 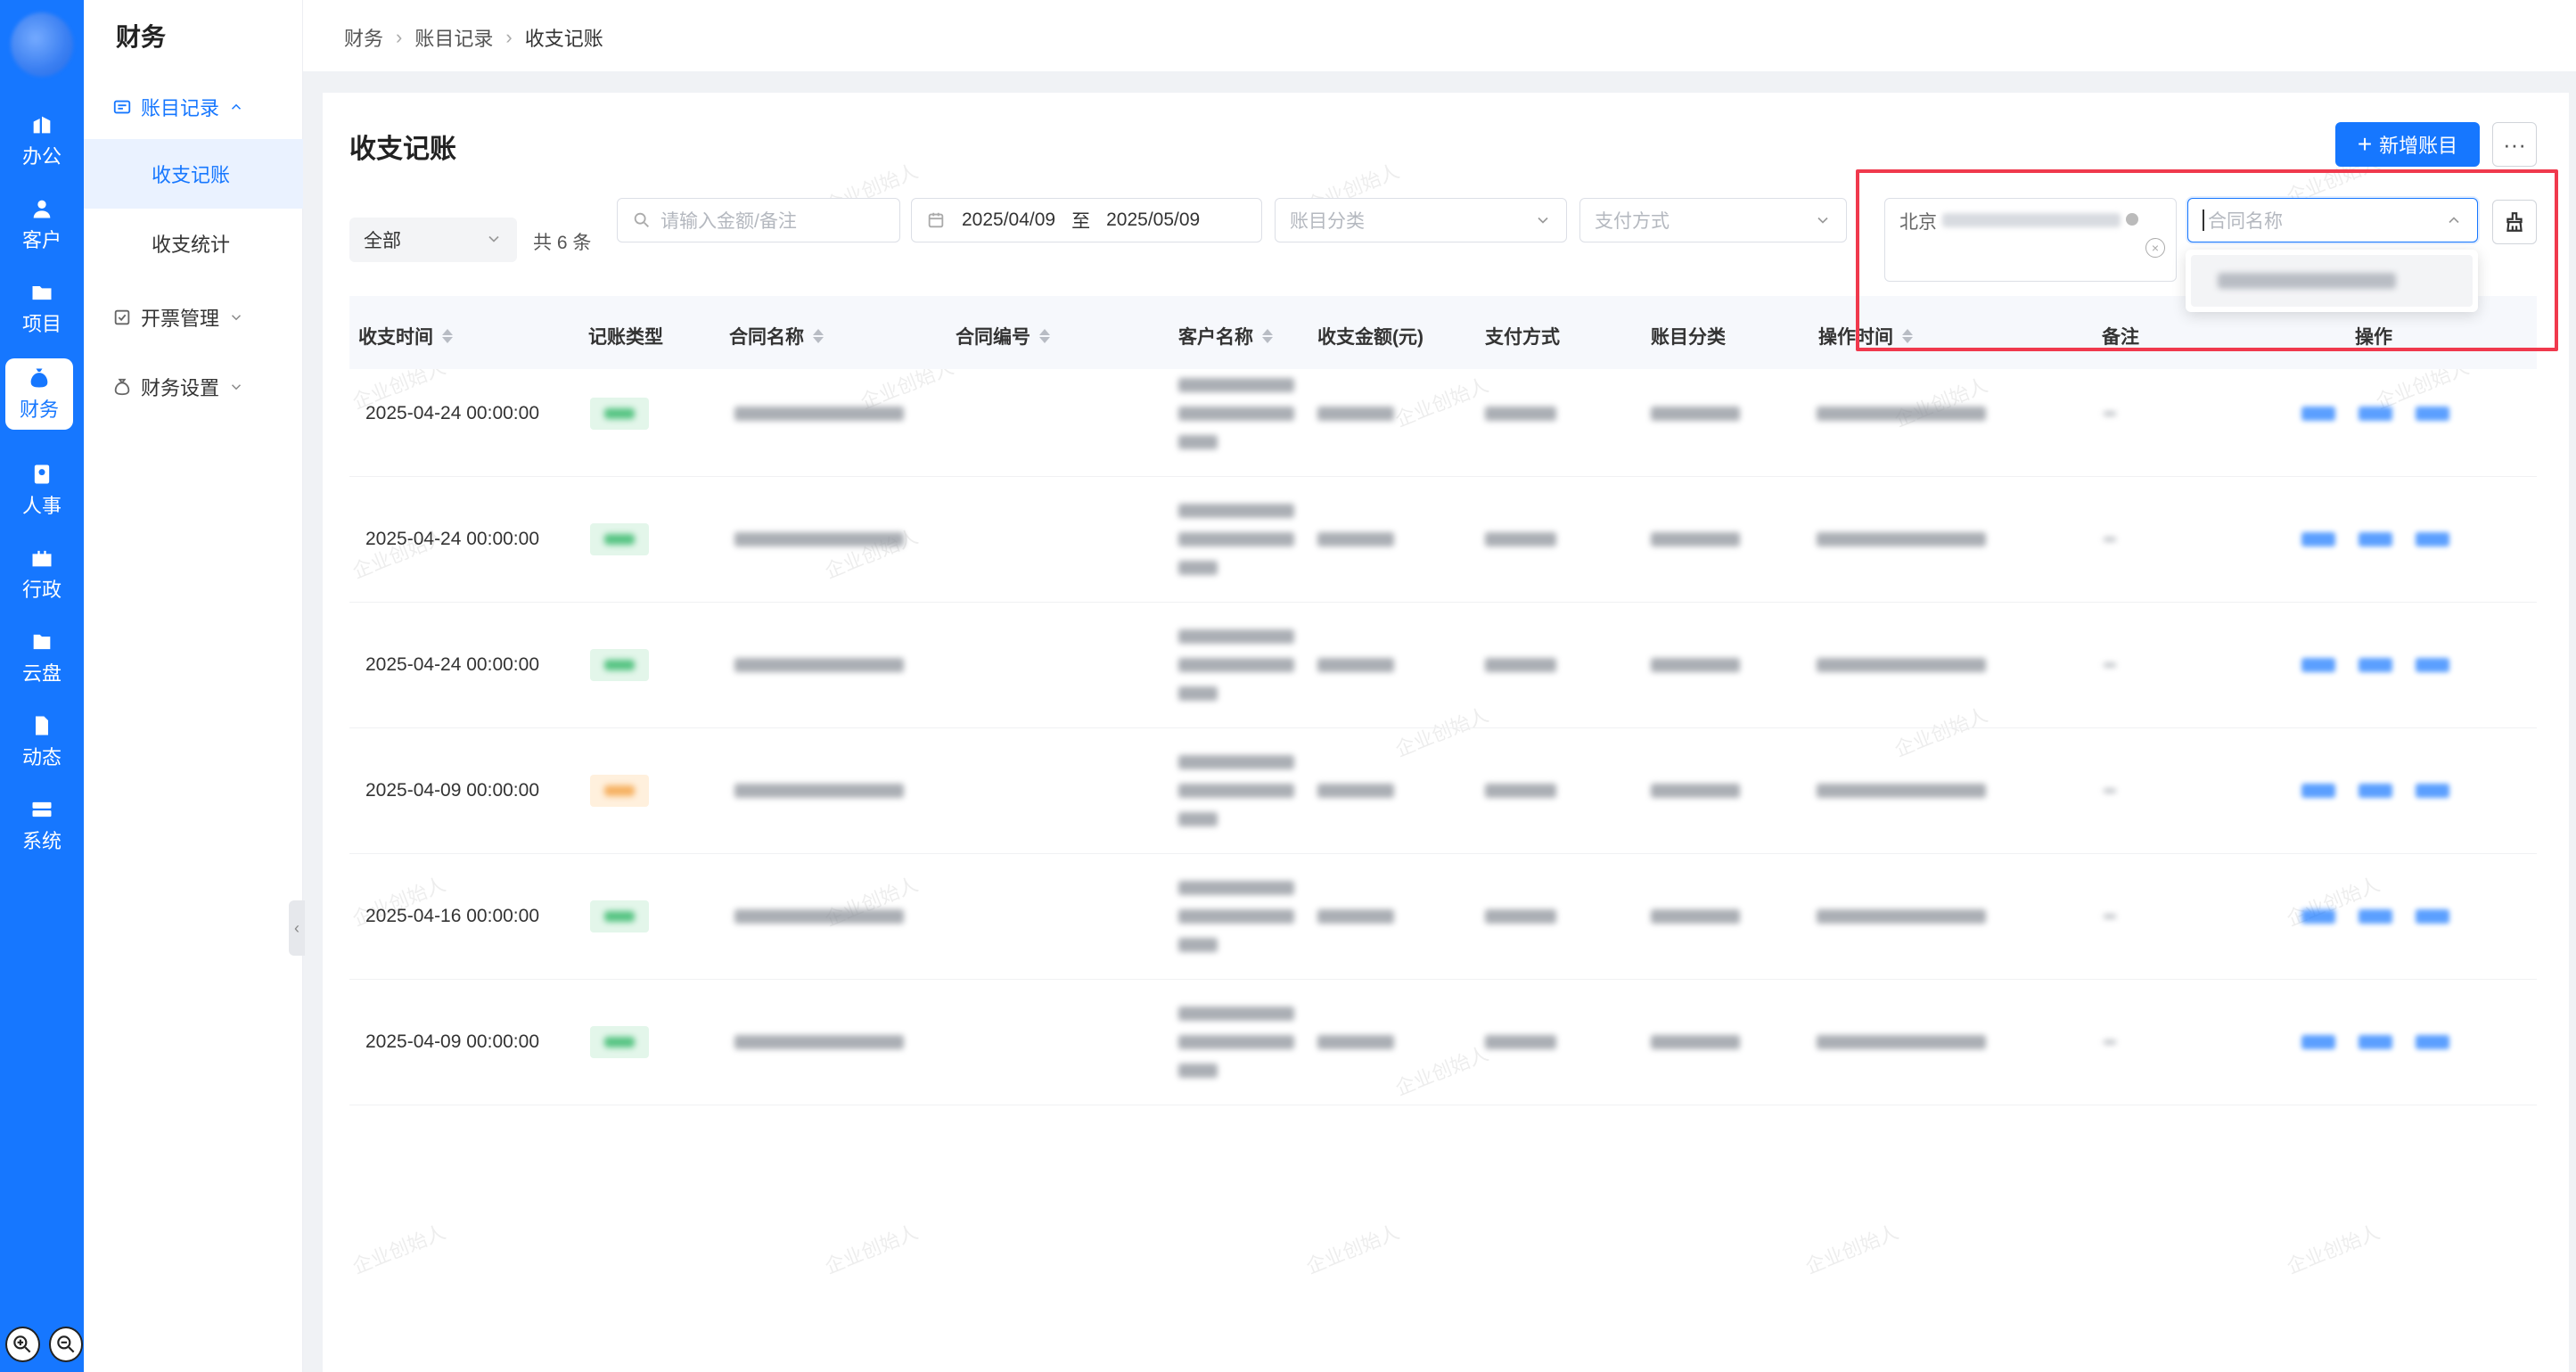 What do you see at coordinates (1003, 336) in the screenshot?
I see `column-header: 合同编号` at bounding box center [1003, 336].